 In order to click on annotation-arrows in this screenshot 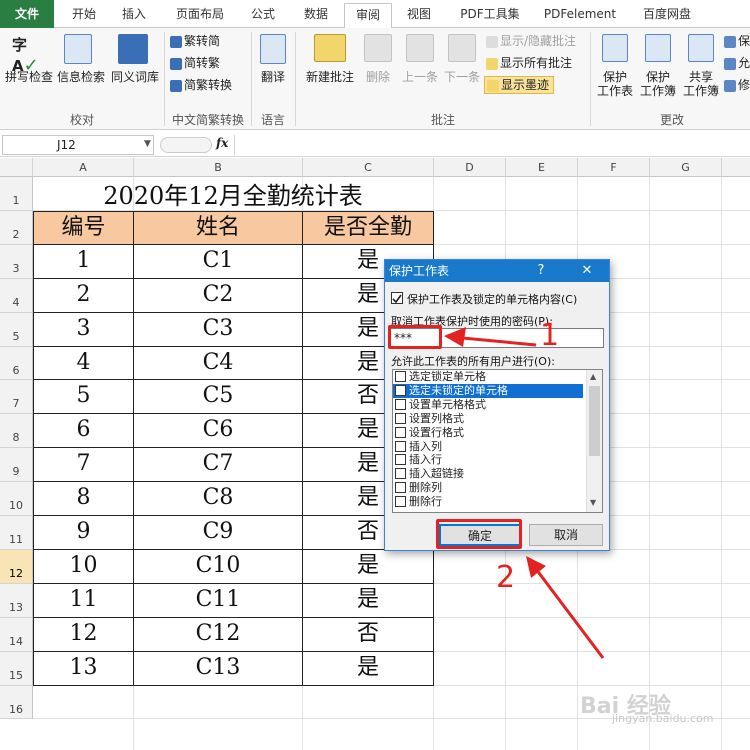, I will do `click(524, 493)`.